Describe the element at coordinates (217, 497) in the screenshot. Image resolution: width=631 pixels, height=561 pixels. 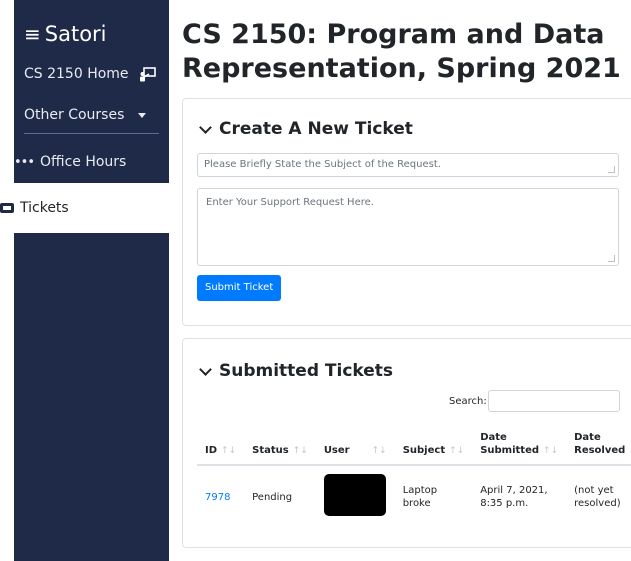
I see `ticket-id-link: 7978` at that location.